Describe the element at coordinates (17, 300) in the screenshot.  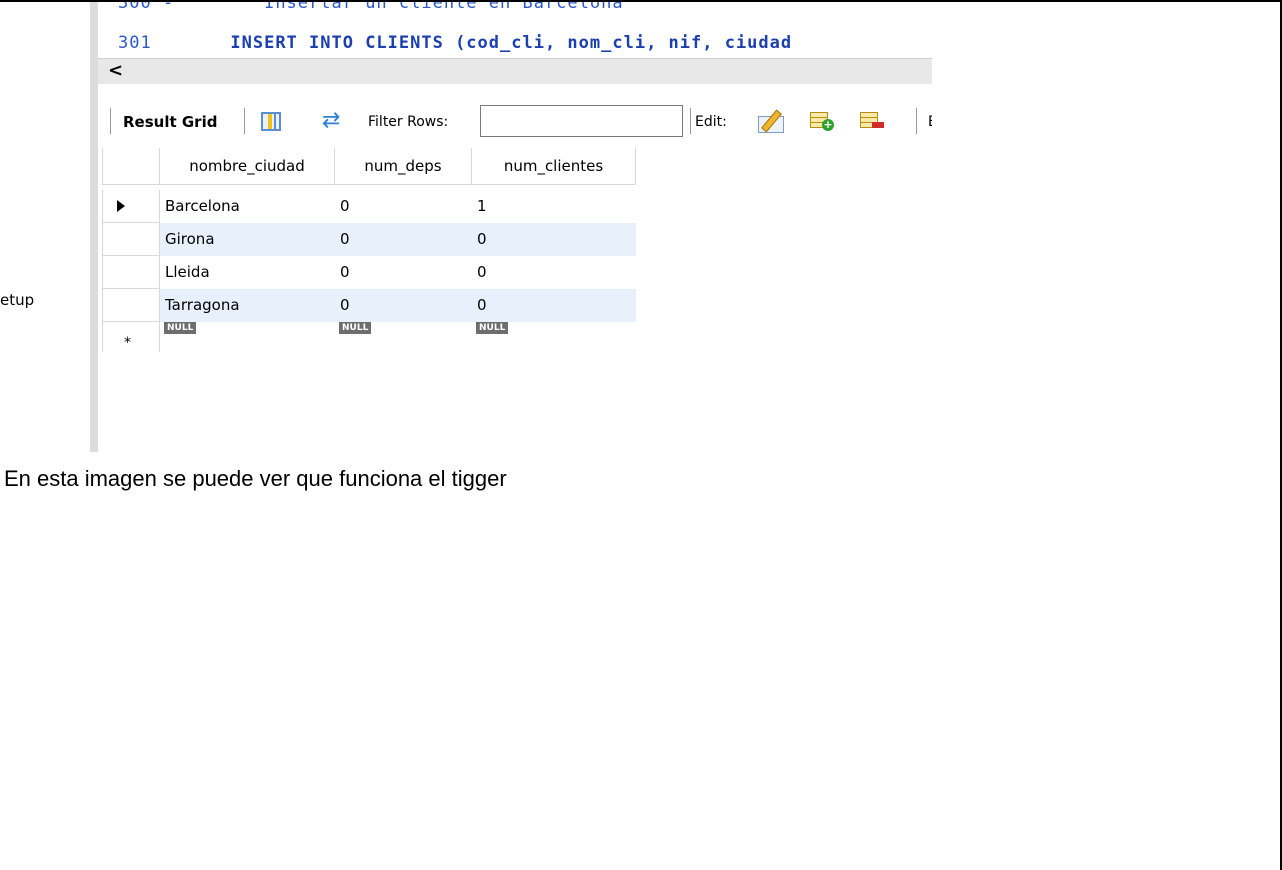
I see `cropped-side-text: etup` at that location.